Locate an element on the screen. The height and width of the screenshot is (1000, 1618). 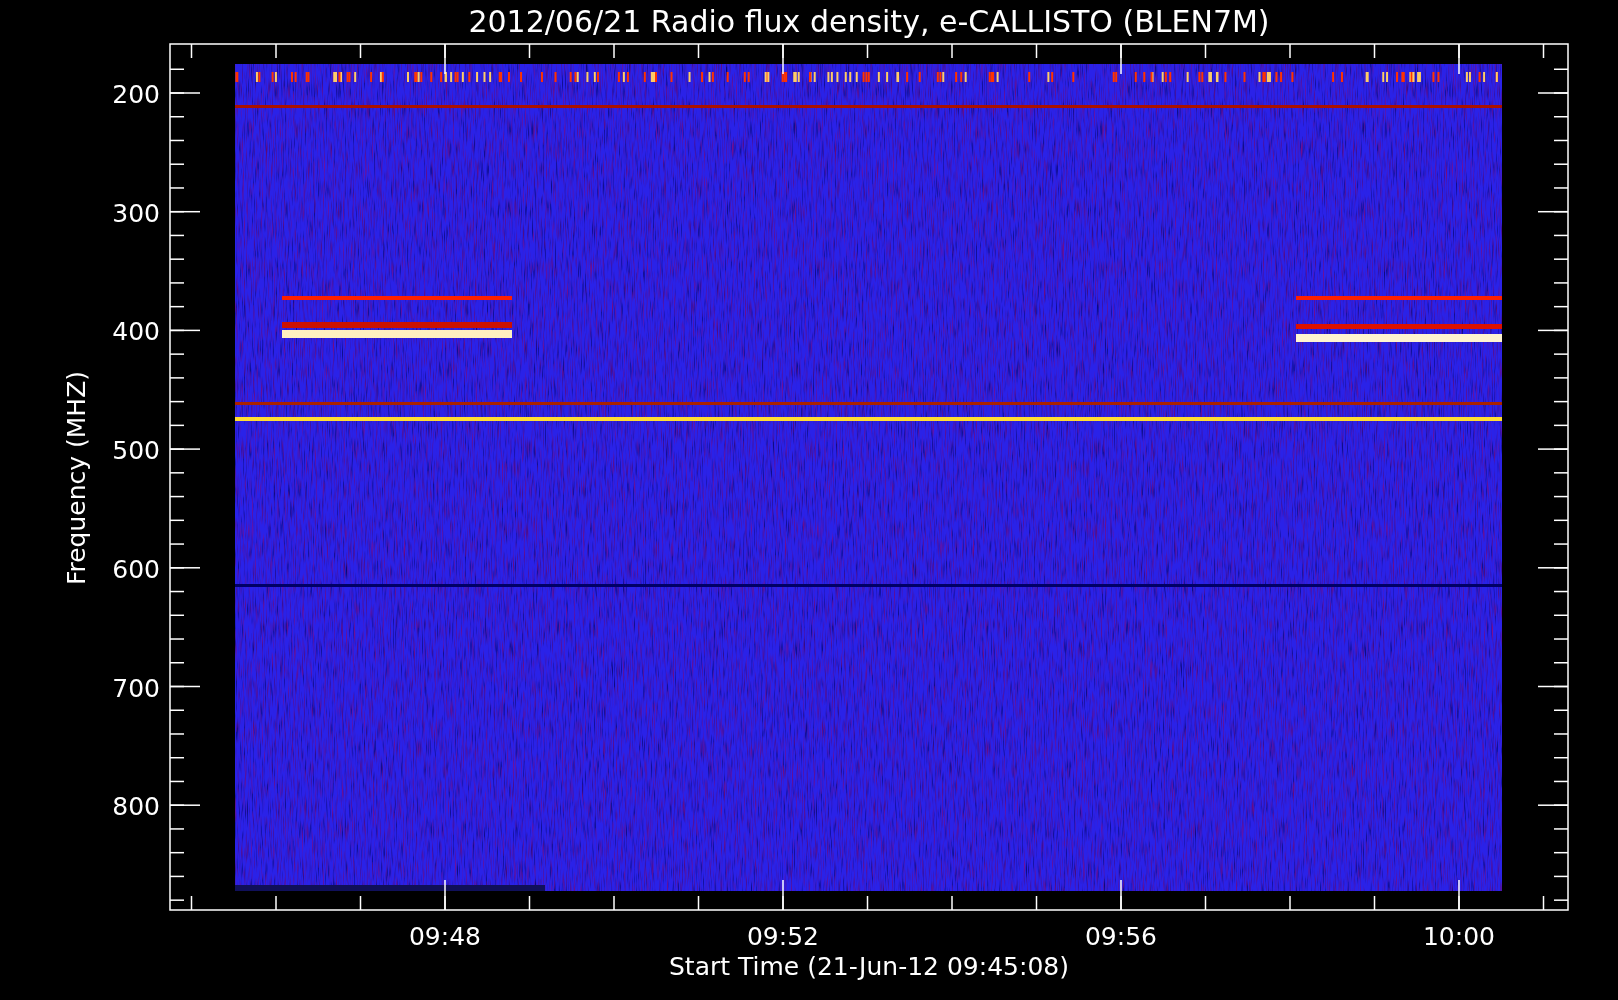
y-tick-label: 300 is located at coordinates (136, 213).